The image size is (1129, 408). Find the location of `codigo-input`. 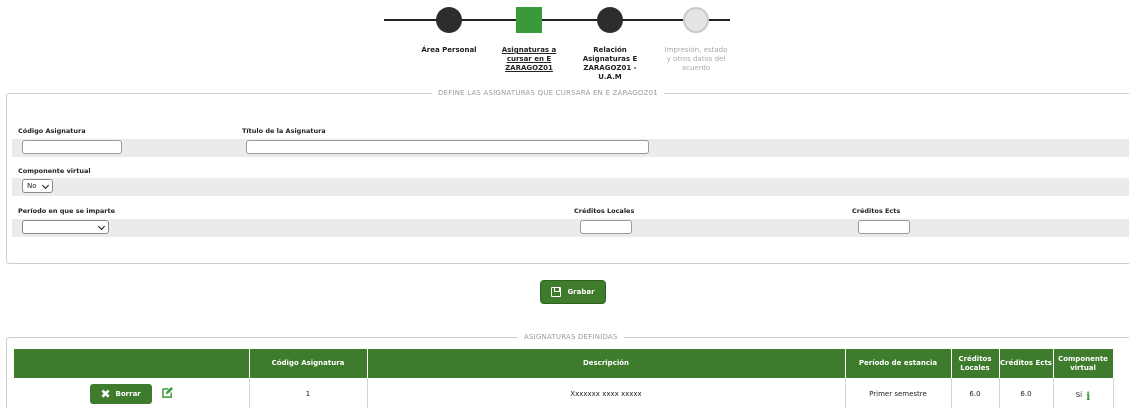

codigo-input is located at coordinates (72, 147).